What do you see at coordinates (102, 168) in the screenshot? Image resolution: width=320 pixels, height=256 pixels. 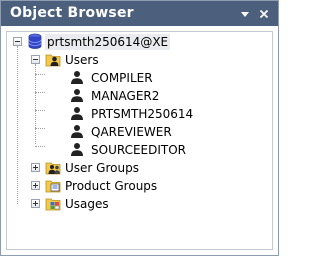 I see `tree-node-label: User Groups` at bounding box center [102, 168].